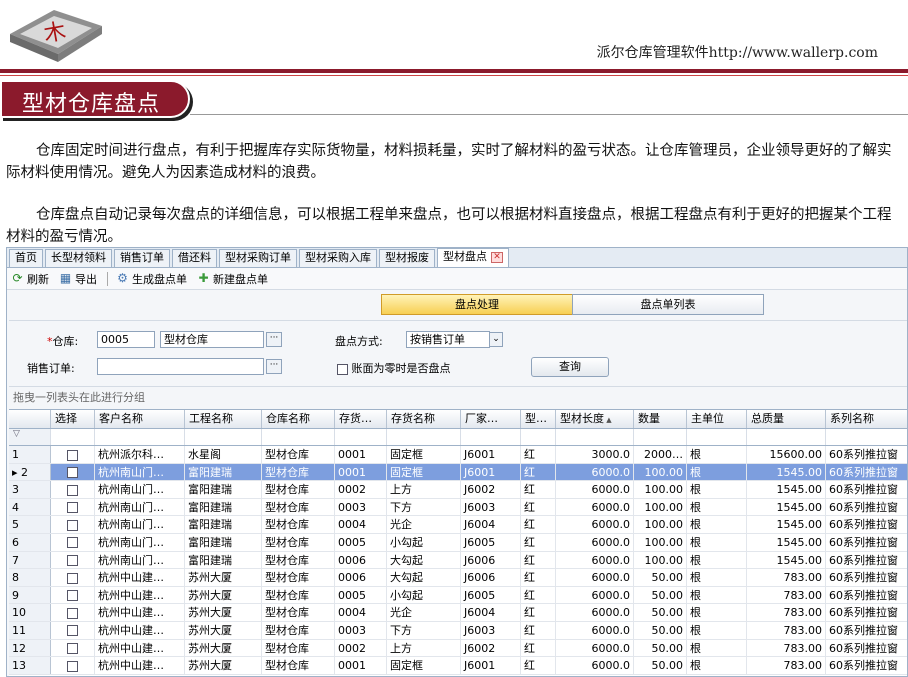 Image resolution: width=908 pixels, height=677 pixels. What do you see at coordinates (30, 419) in the screenshot?
I see `column-header` at bounding box center [30, 419].